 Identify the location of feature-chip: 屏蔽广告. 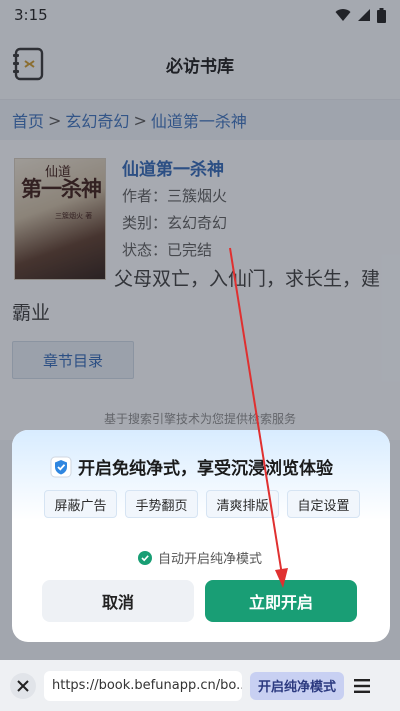
(80, 504).